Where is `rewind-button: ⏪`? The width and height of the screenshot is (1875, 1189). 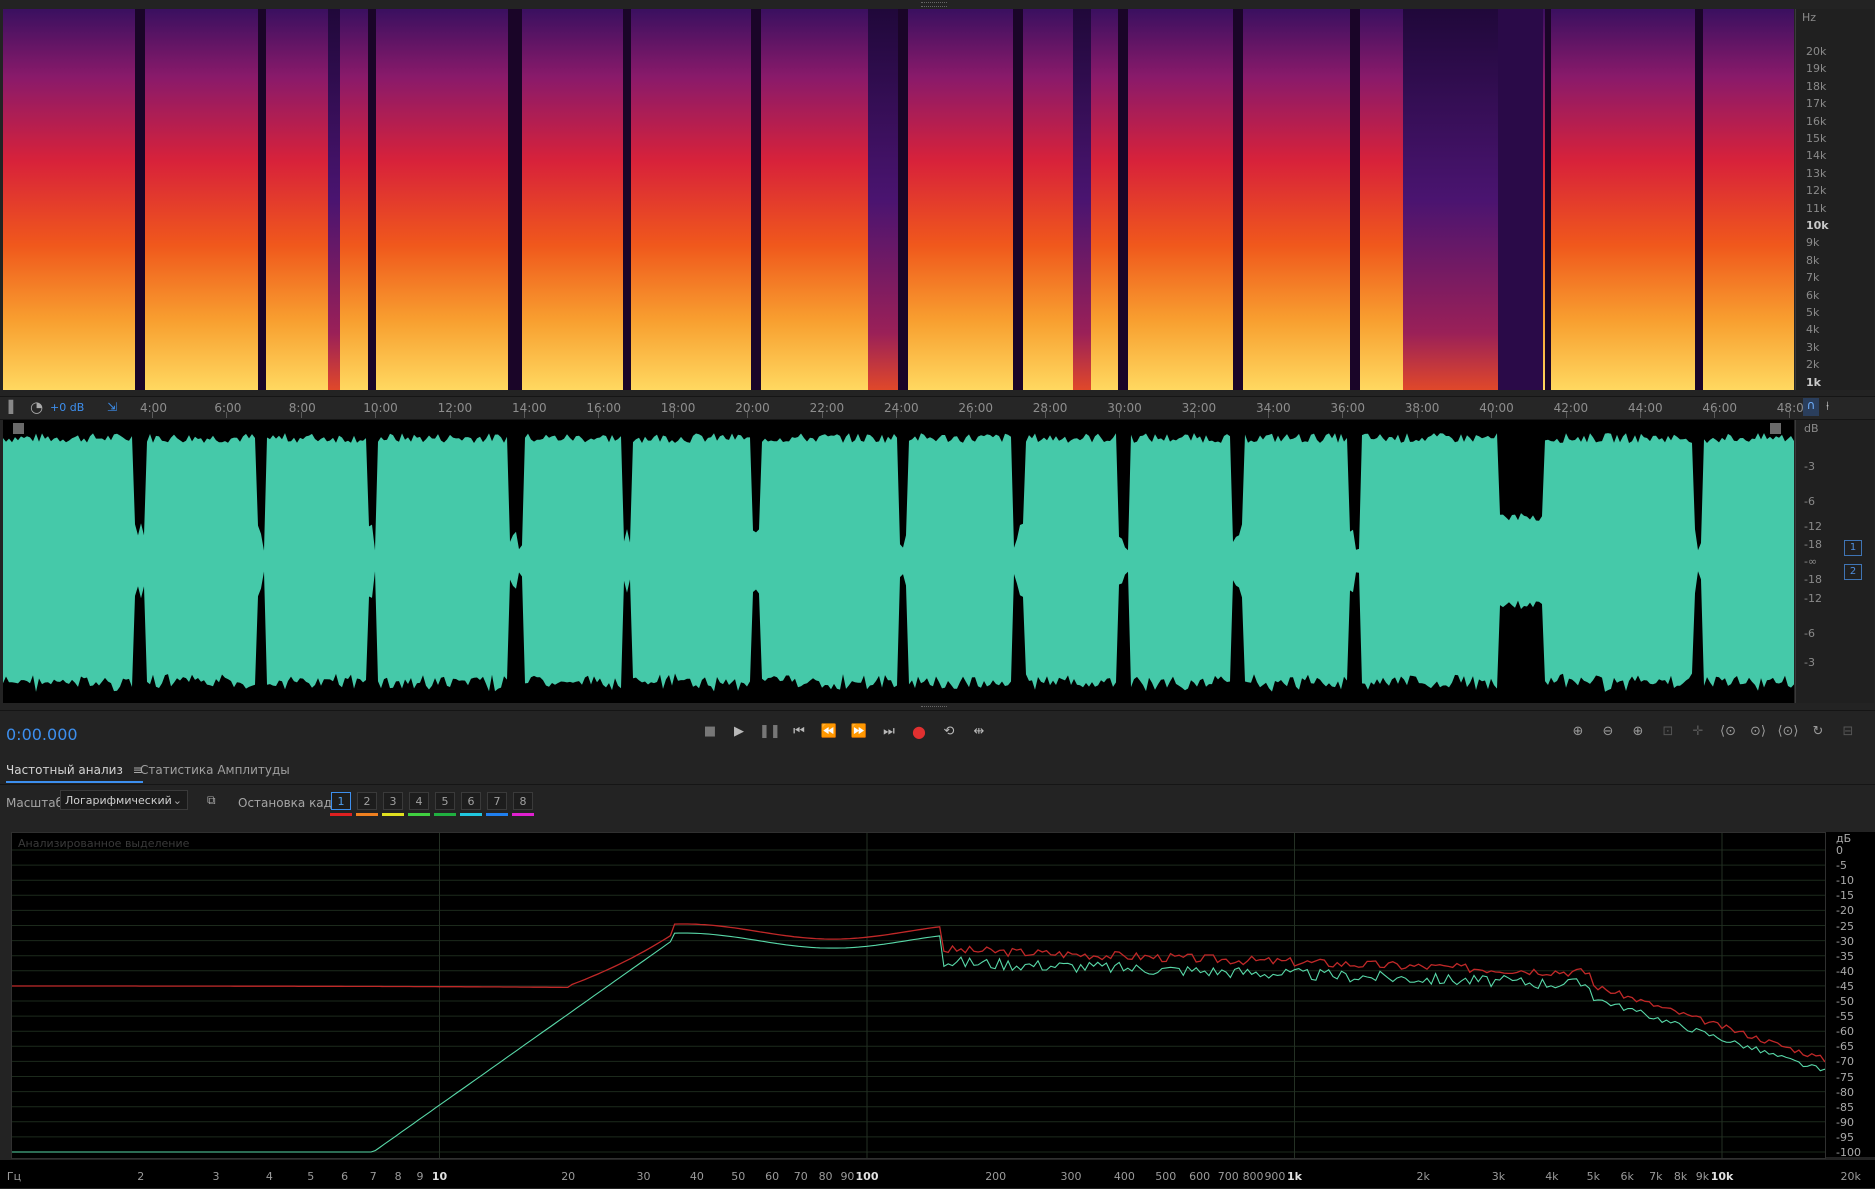 rewind-button: ⏪ is located at coordinates (829, 732).